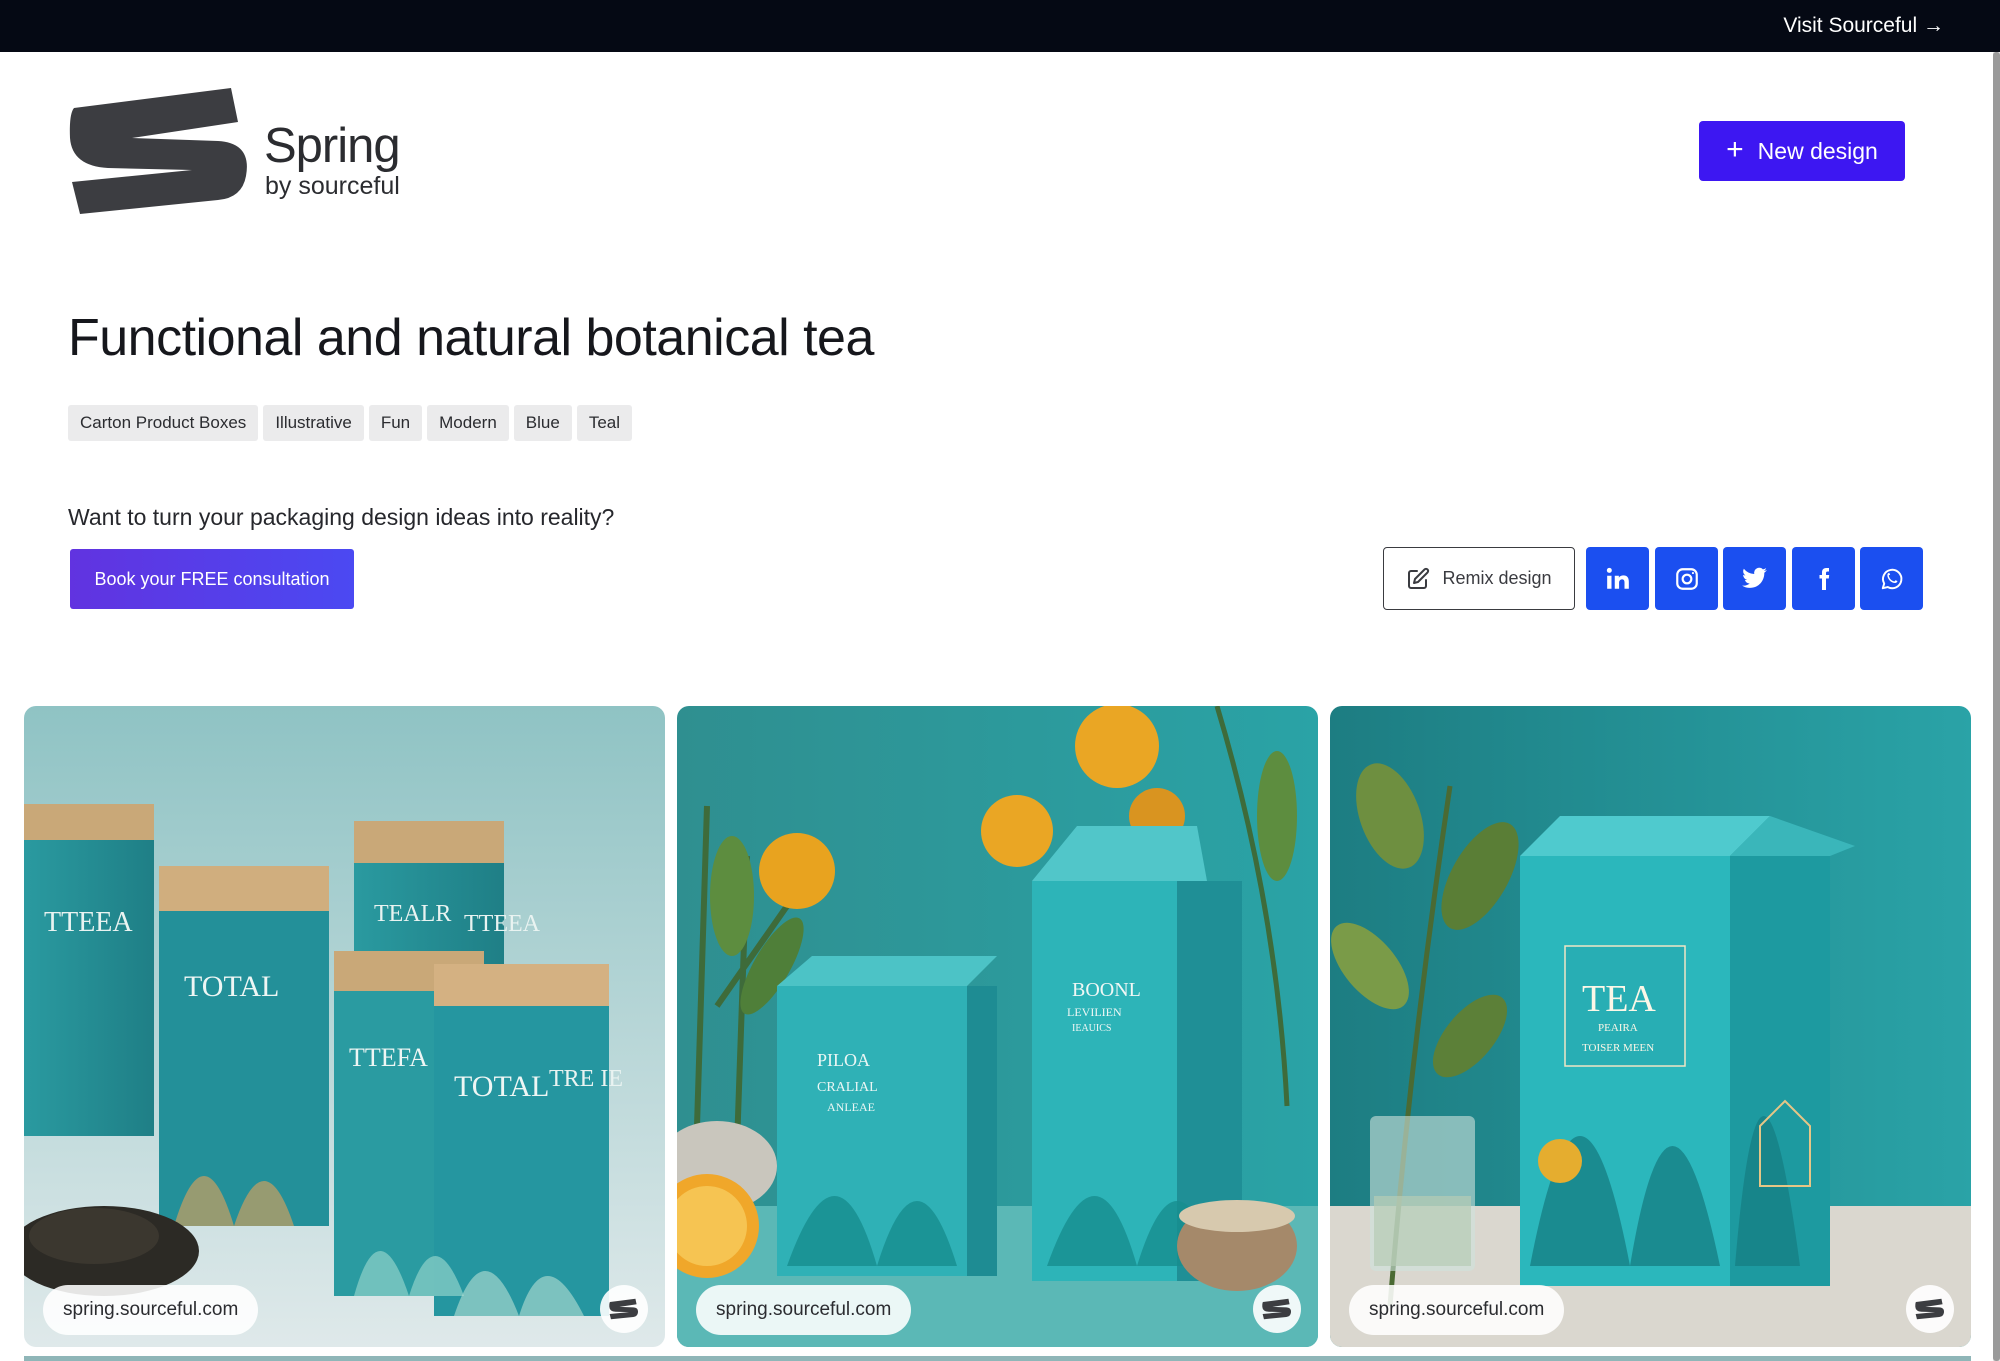  What do you see at coordinates (851, 1107) in the screenshot?
I see `box-label: ANLEAE` at bounding box center [851, 1107].